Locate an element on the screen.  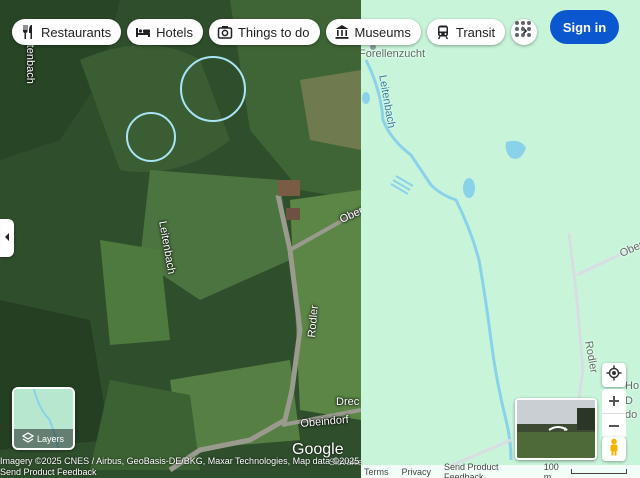
chip-transit: Transit is located at coordinates (466, 32).